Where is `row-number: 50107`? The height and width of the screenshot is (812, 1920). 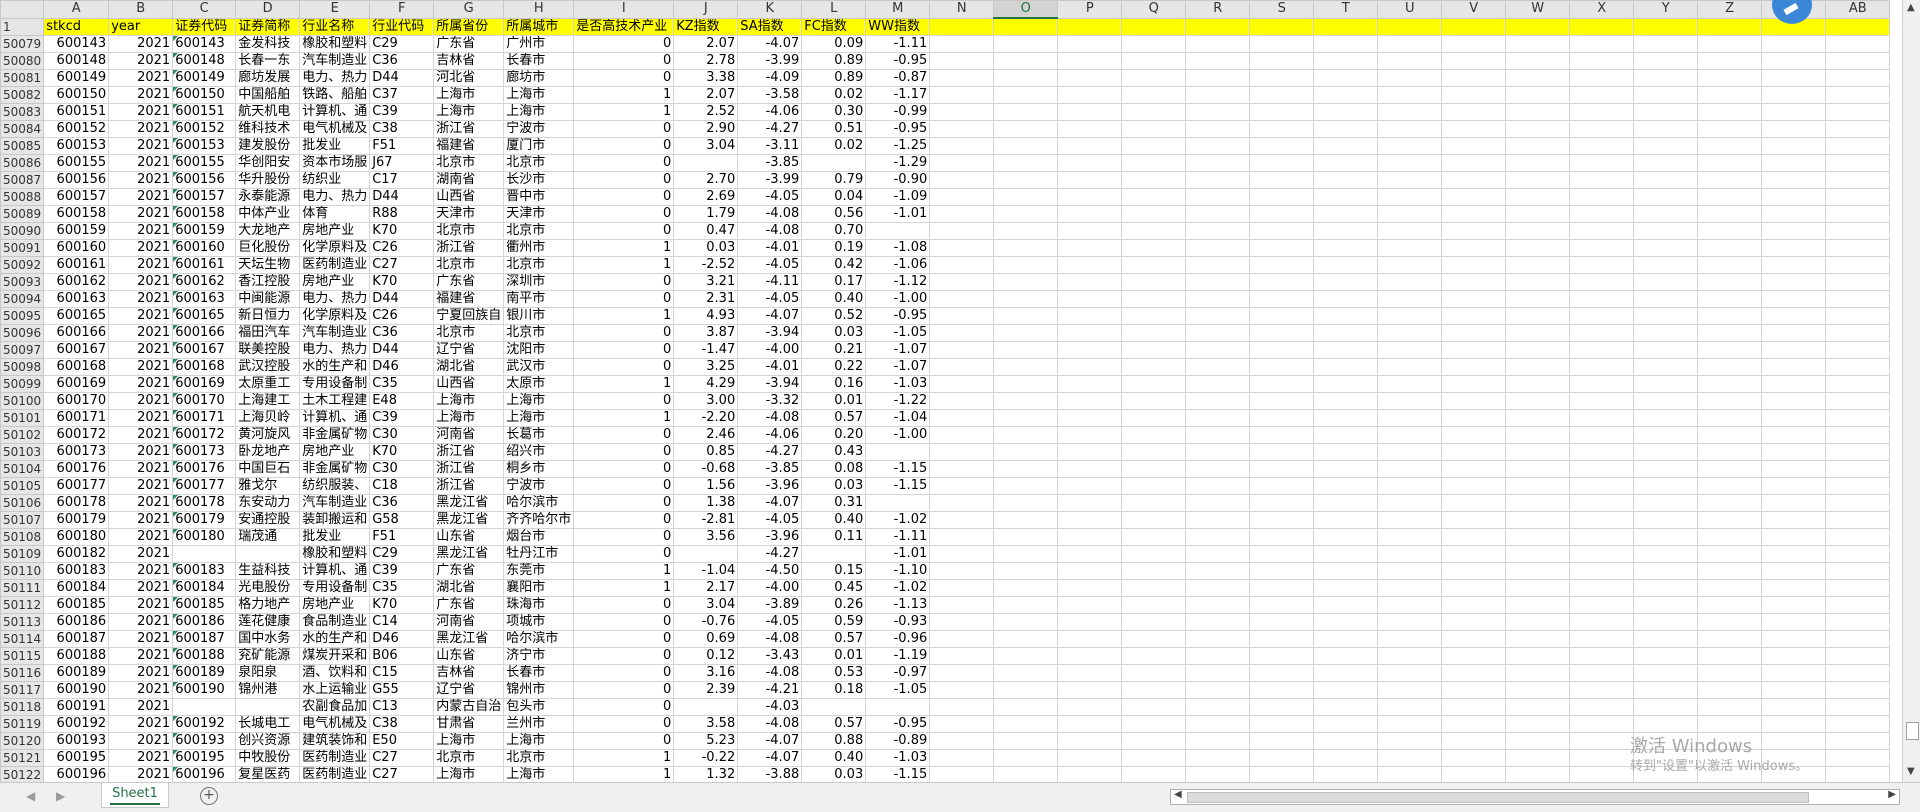
row-number: 50107 is located at coordinates (22, 519).